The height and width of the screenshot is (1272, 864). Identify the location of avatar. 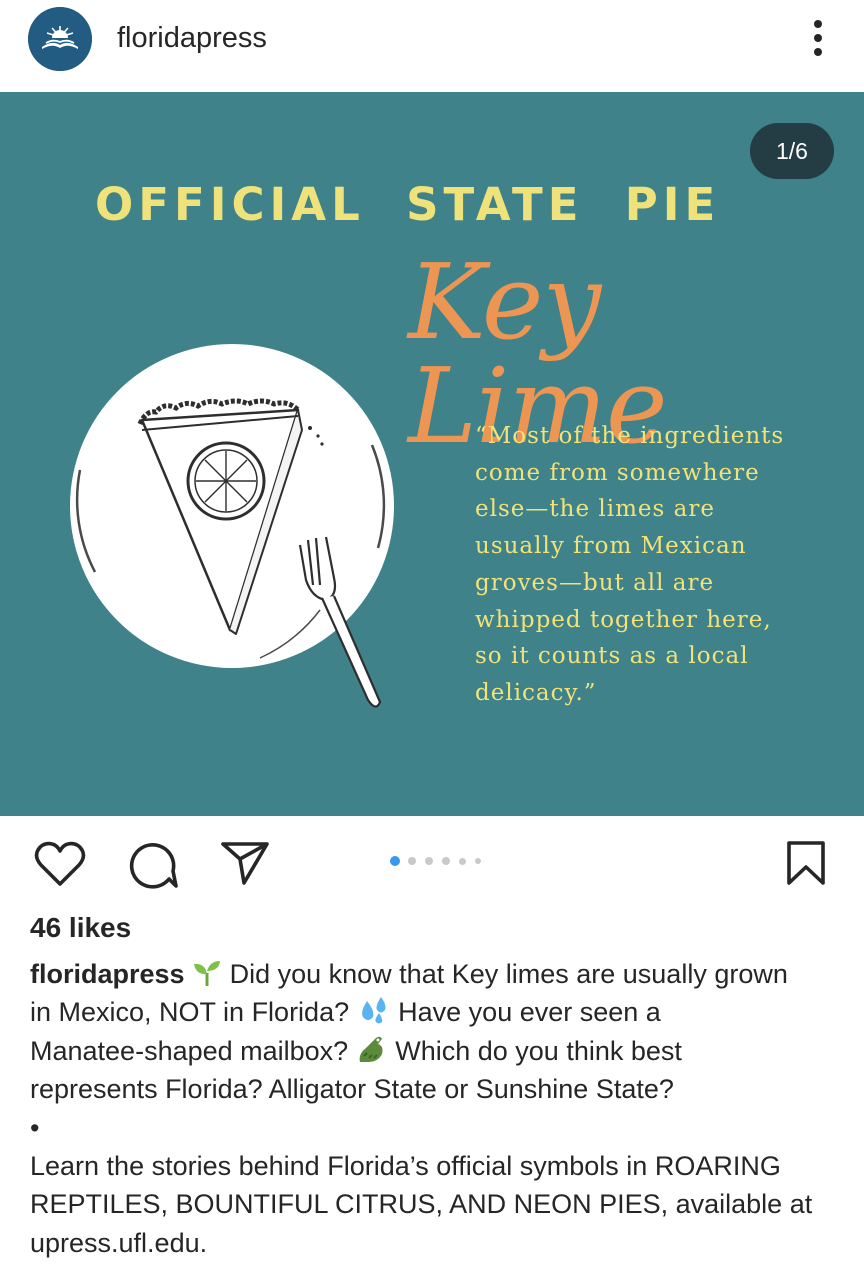
(60, 39).